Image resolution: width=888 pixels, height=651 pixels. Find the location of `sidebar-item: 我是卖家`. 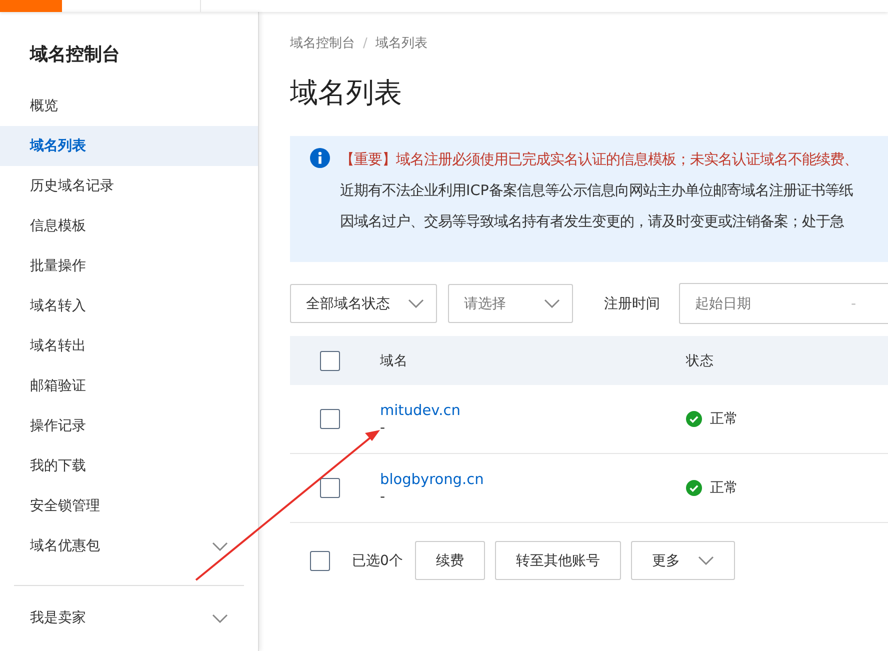

sidebar-item: 我是卖家 is located at coordinates (129, 618).